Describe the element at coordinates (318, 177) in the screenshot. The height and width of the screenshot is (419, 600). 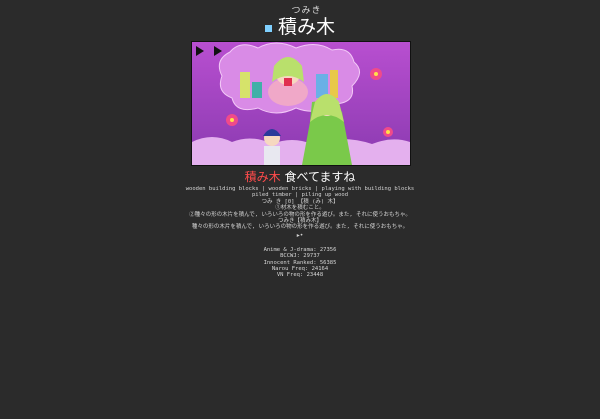
I see `sentence-rest: 食べてますね` at that location.